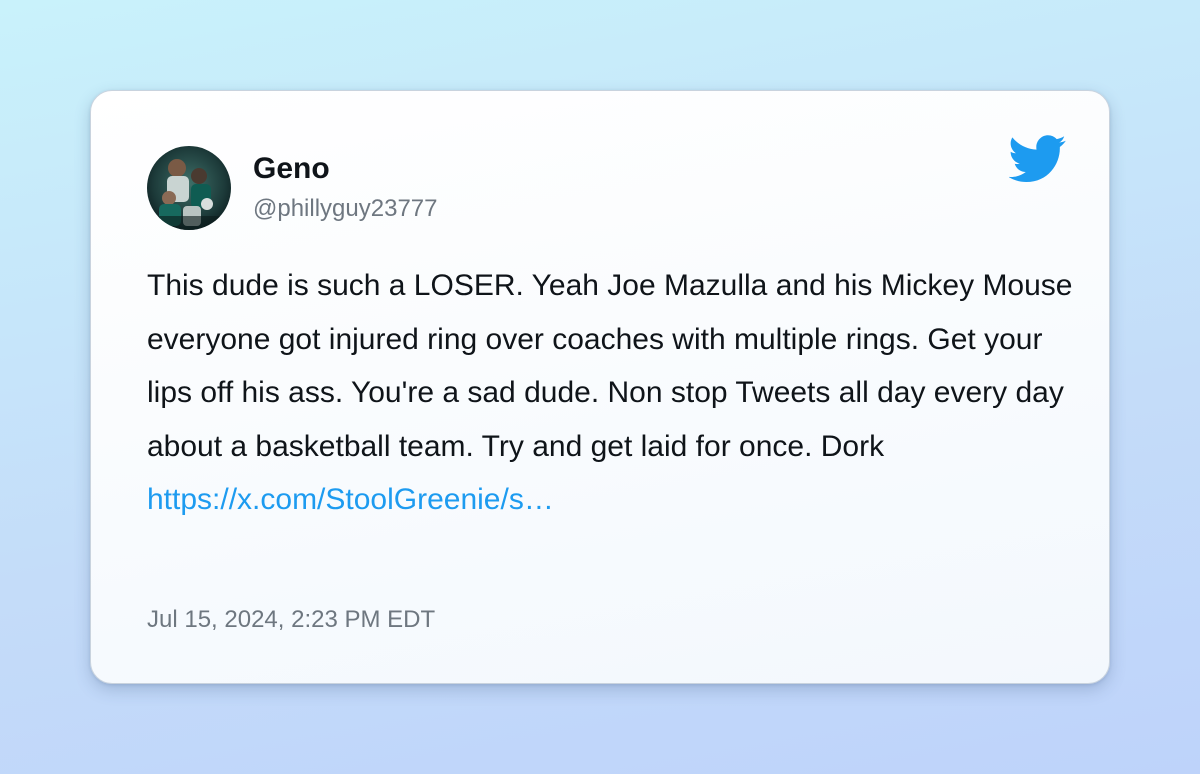 The height and width of the screenshot is (774, 1200). Describe the element at coordinates (291, 169) in the screenshot. I see `author-name: Geno` at that location.